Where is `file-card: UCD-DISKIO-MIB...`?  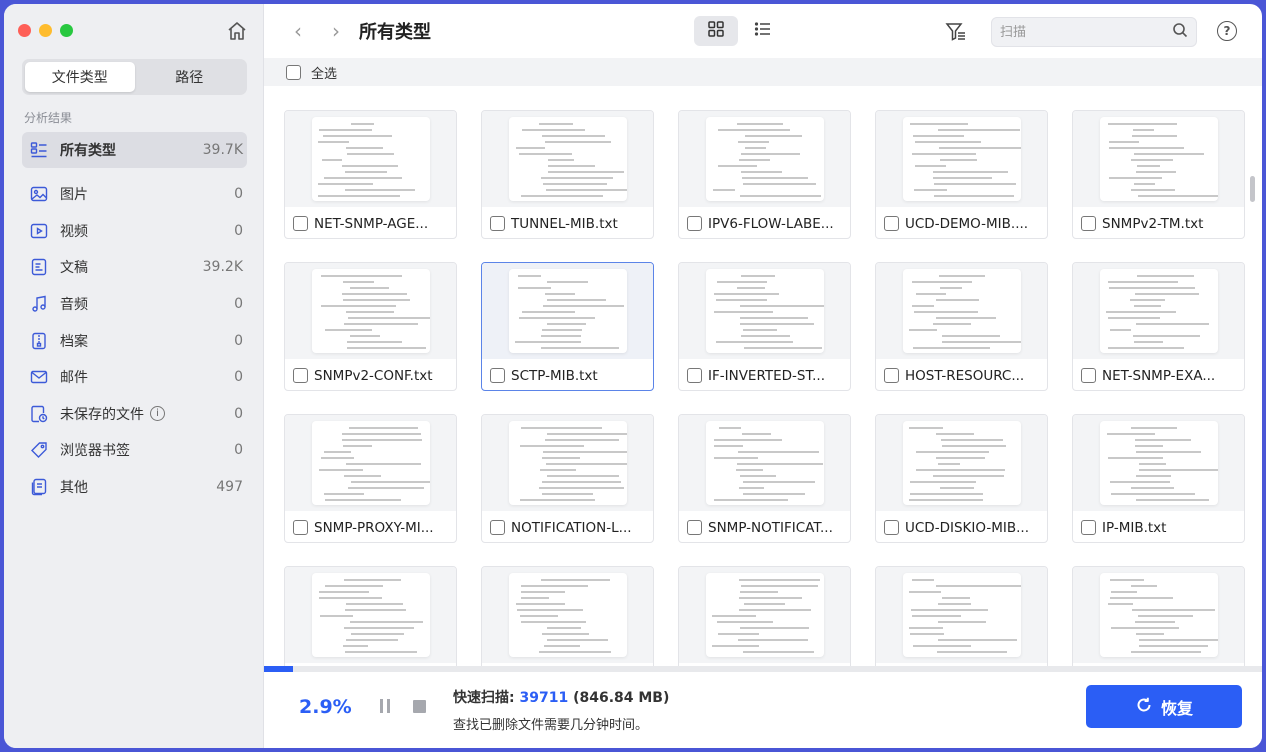
file-card: UCD-DISKIO-MIB... is located at coordinates (961, 478).